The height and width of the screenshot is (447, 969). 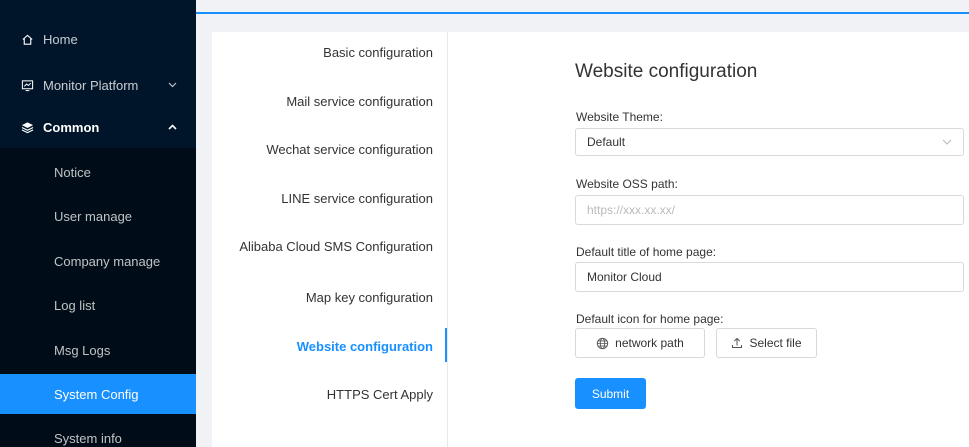 I want to click on sidebar-item-system-config: System Config, so click(x=98, y=394).